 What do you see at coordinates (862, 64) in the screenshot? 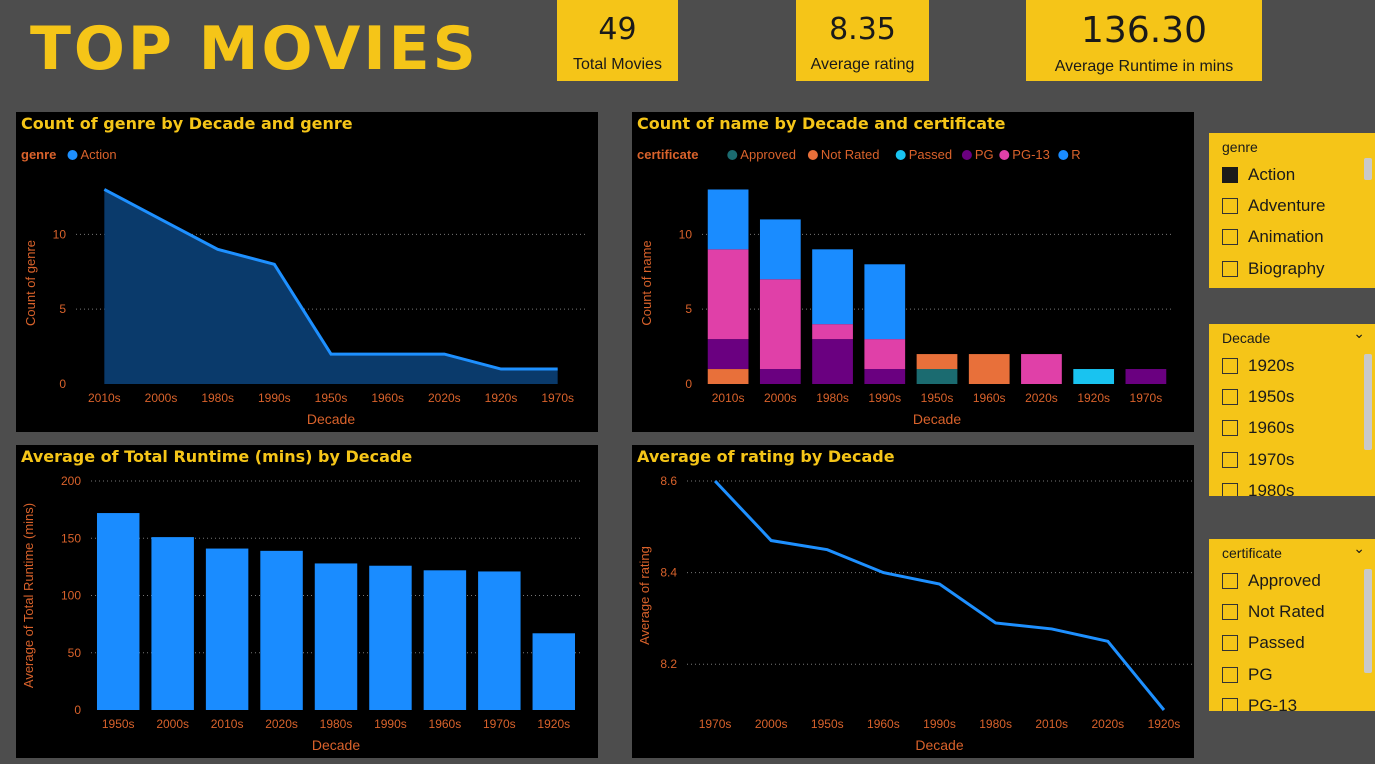
I see `kpi-label: Average rating` at bounding box center [862, 64].